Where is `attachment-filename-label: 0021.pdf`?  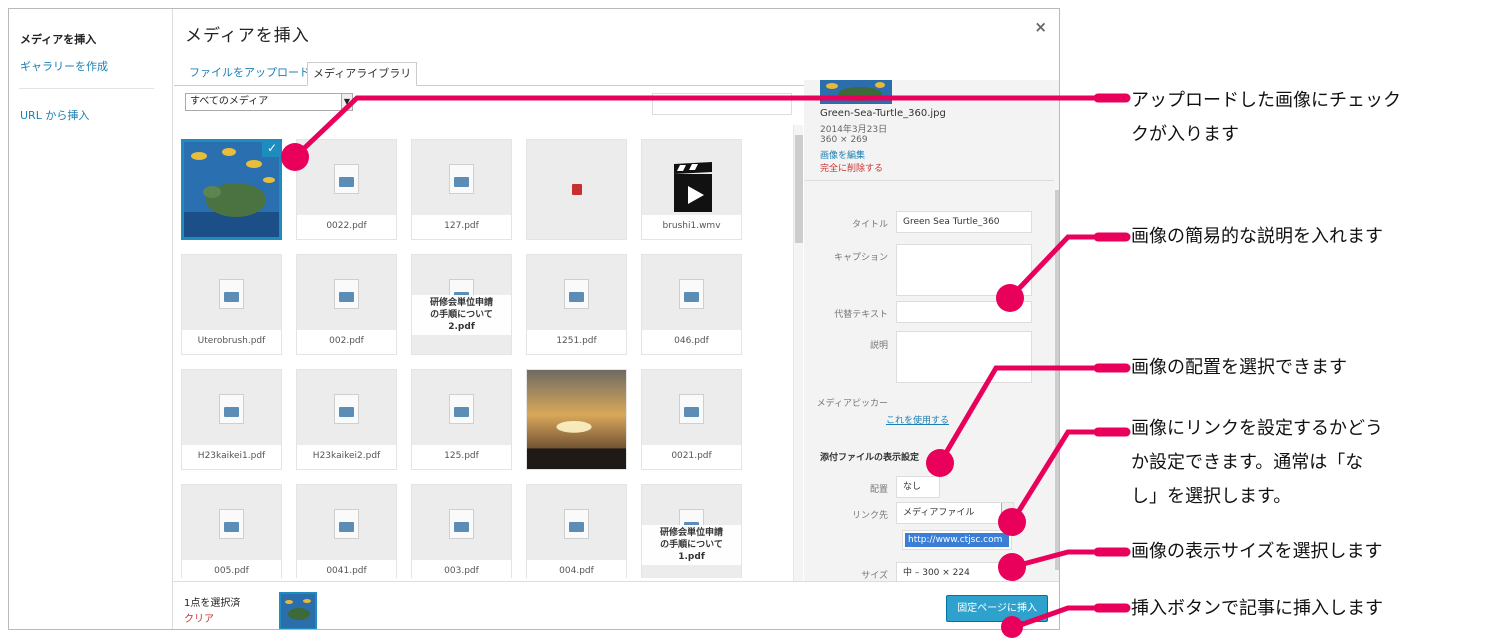 attachment-filename-label: 0021.pdf is located at coordinates (691, 457).